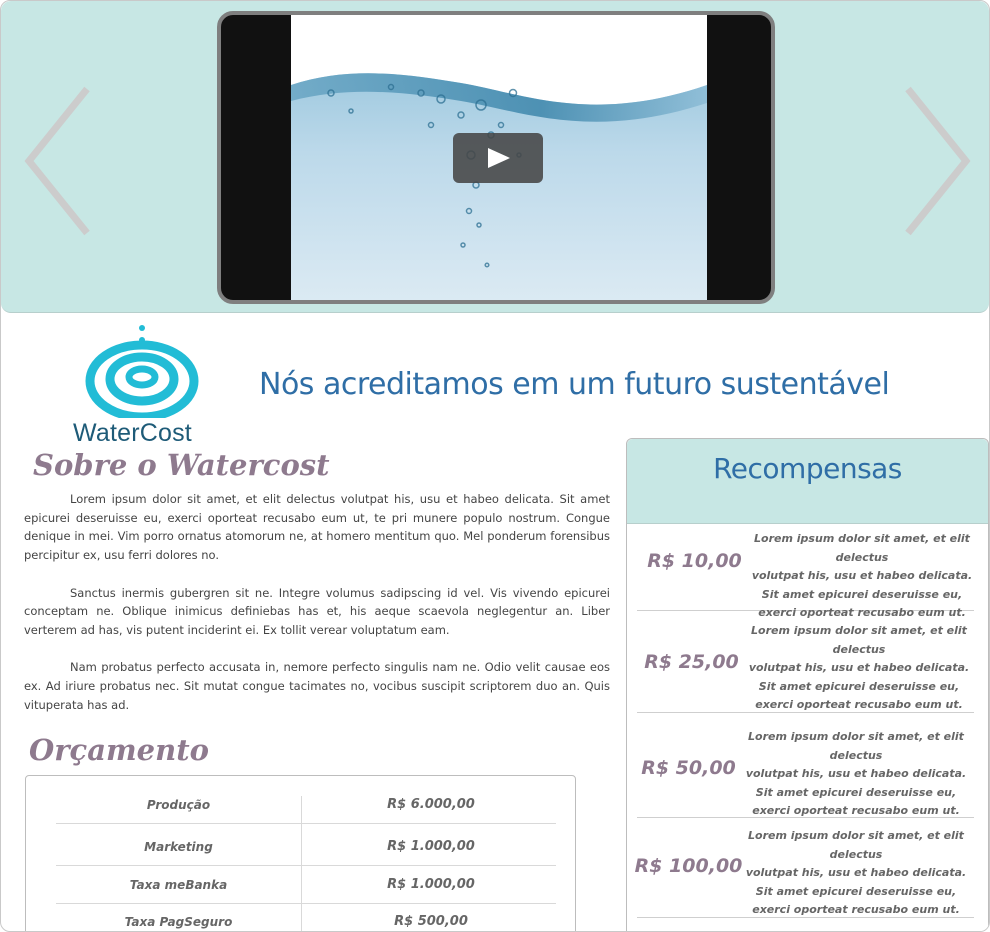 The image size is (990, 932). I want to click on budget-title: Orçamento, so click(119, 750).